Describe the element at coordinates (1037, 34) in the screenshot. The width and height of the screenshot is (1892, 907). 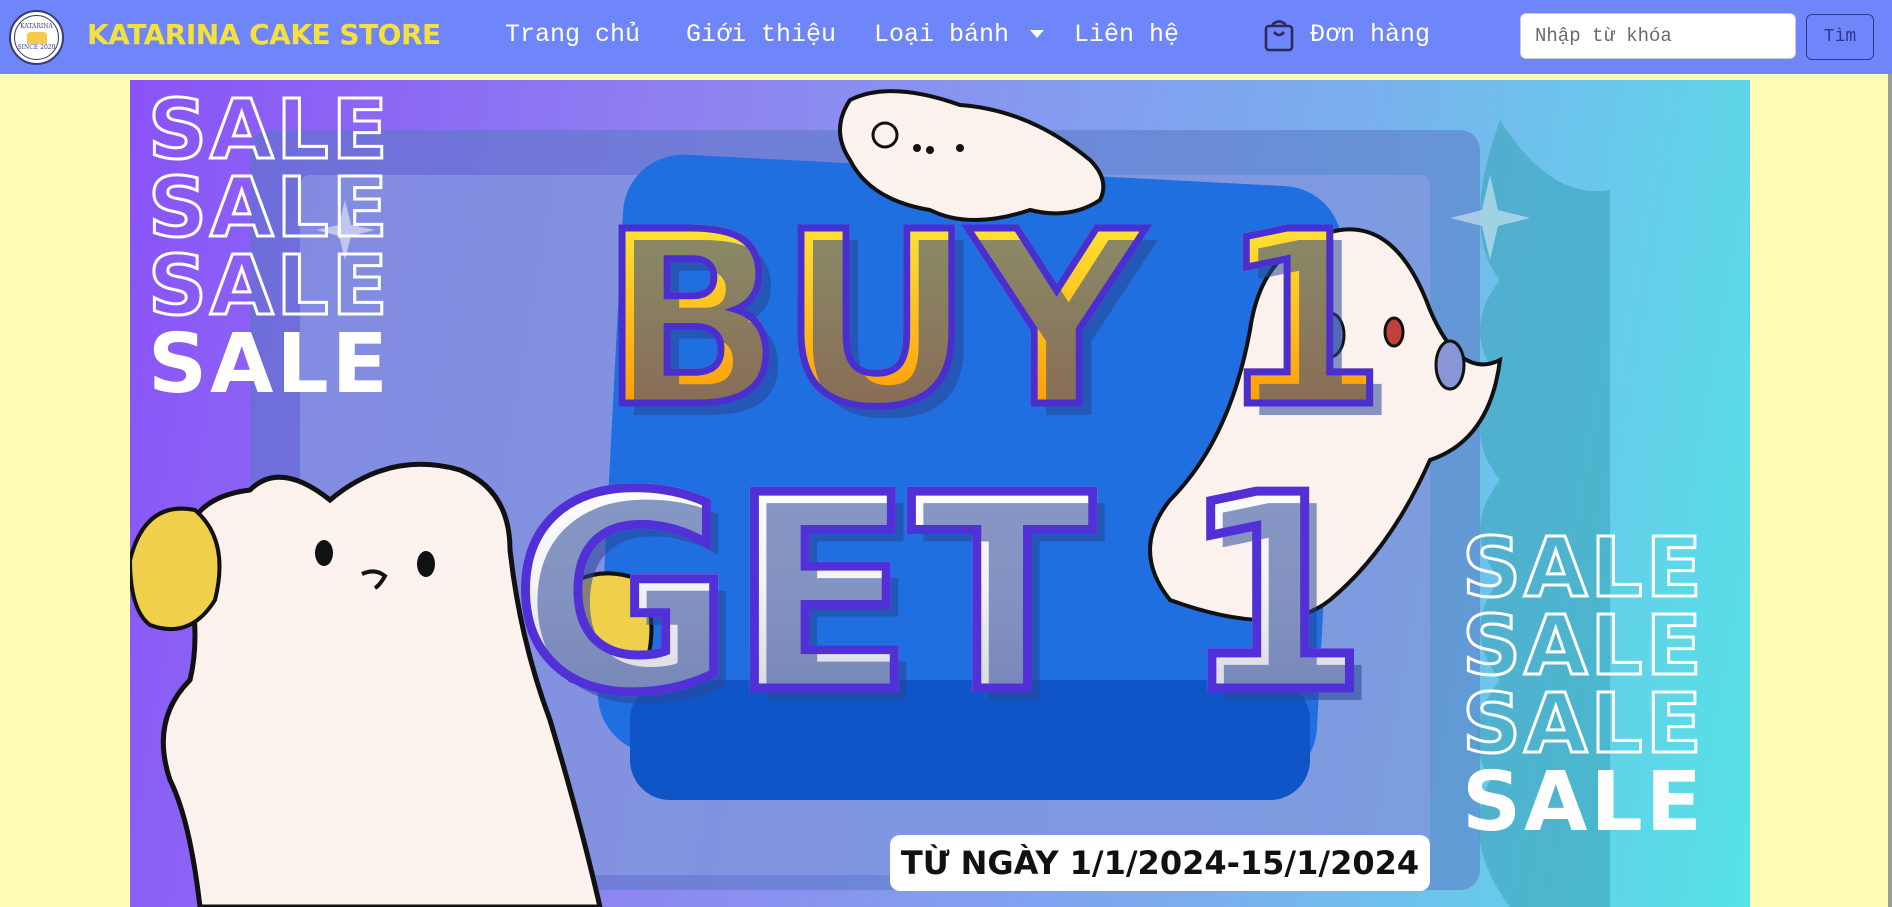
I see `chevron-down-icon` at that location.